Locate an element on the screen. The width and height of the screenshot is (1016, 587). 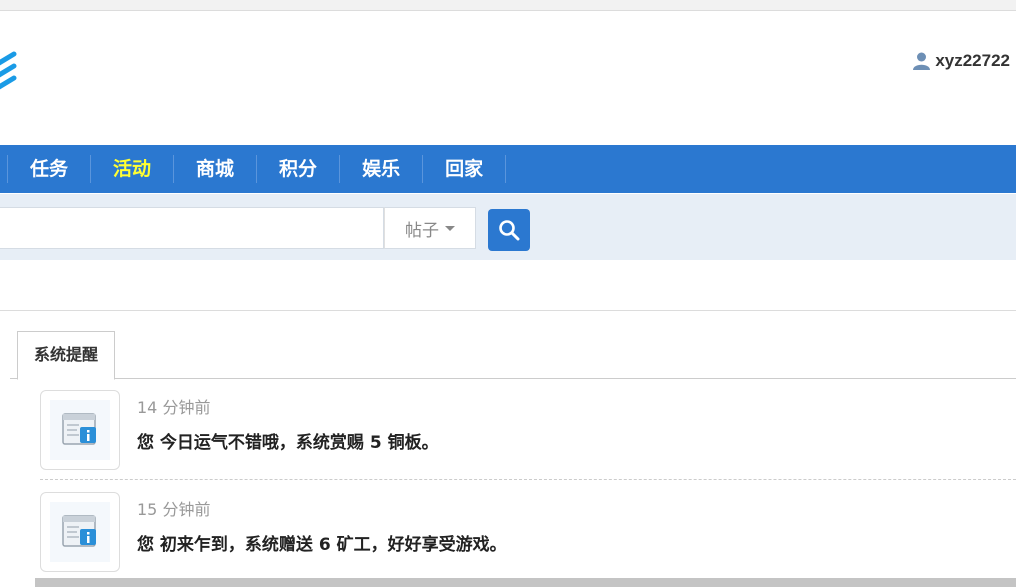
notice-tabs: 系统提醒 is located at coordinates (513, 355).